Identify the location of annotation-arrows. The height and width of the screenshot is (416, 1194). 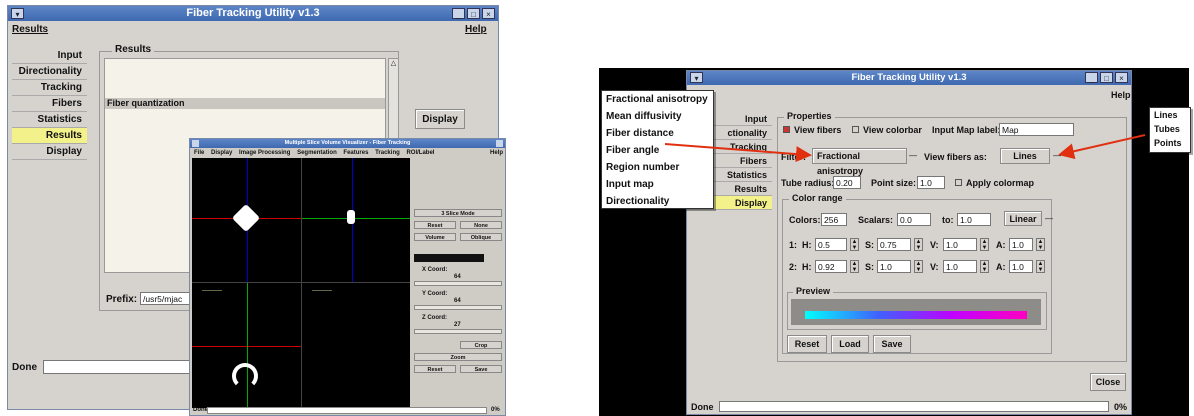
(905, 148).